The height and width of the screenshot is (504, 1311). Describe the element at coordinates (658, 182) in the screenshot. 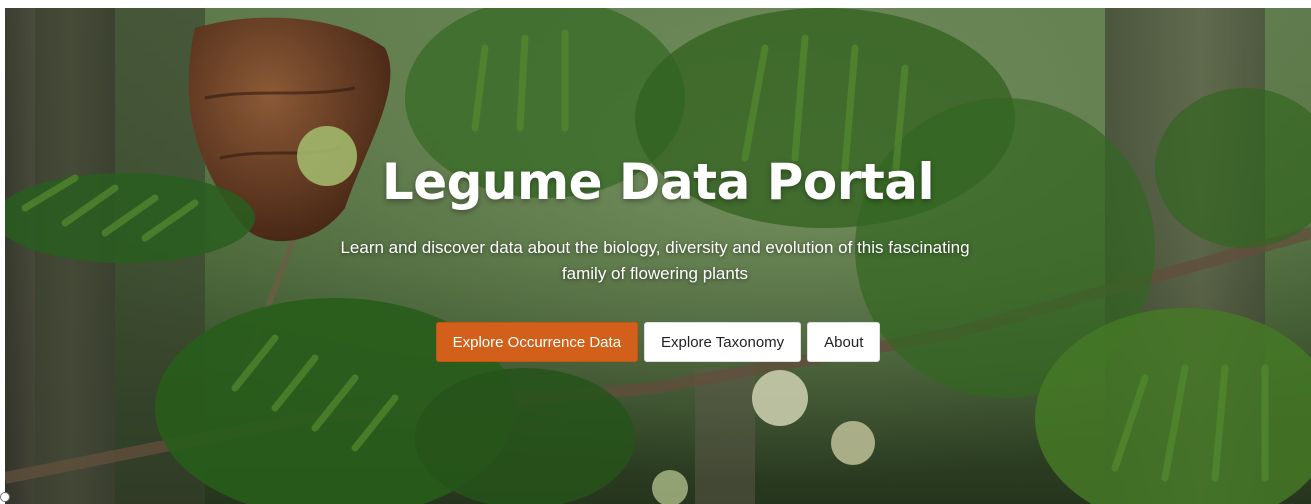

I see `page-title: Legume Data Portal` at that location.